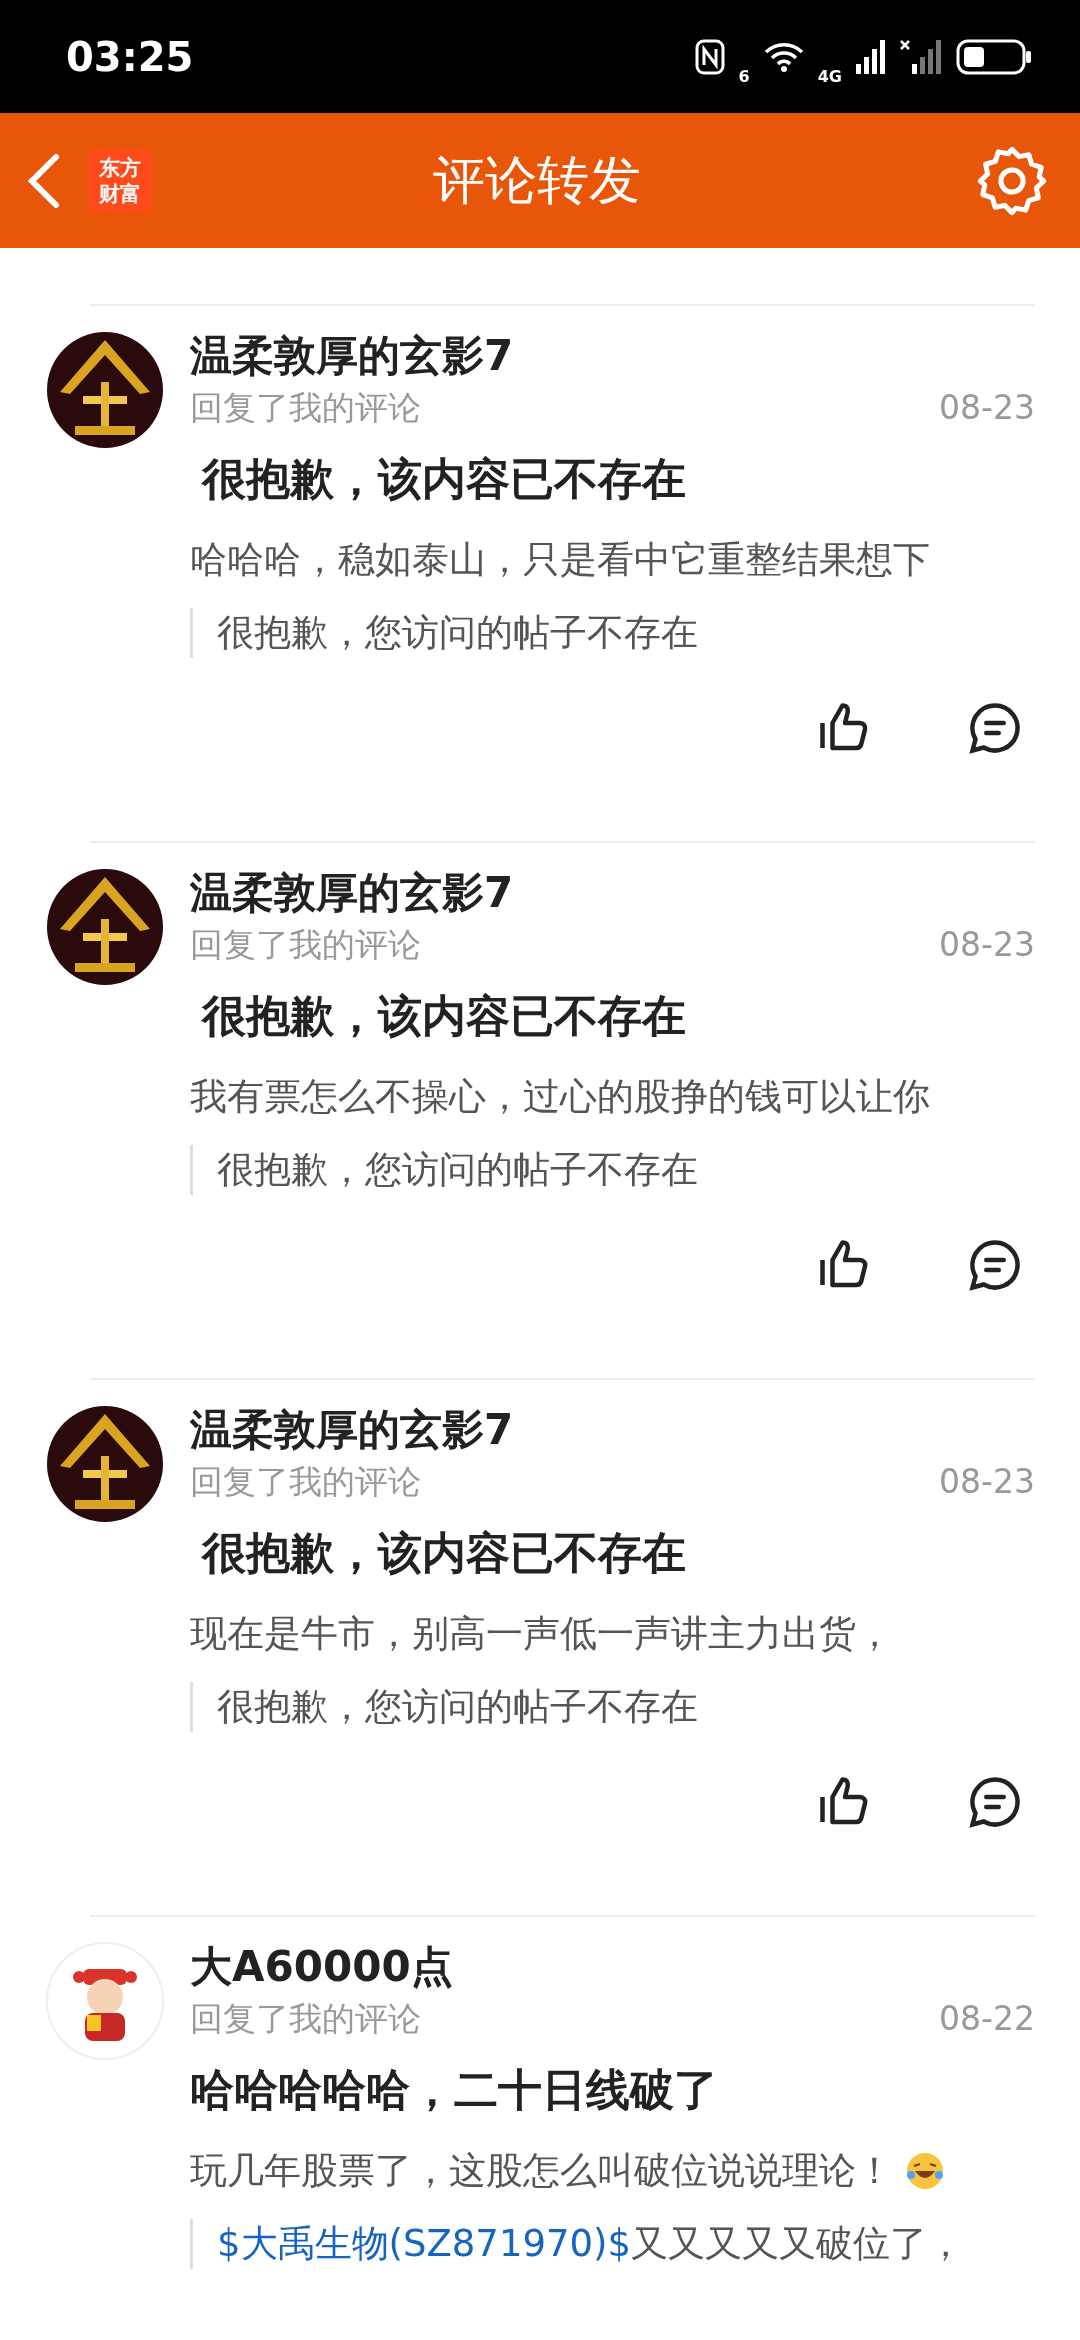 This screenshot has height=2340, width=1080. What do you see at coordinates (424, 2244) in the screenshot?
I see `stock-link: $大禹生物(SZ871970)$` at bounding box center [424, 2244].